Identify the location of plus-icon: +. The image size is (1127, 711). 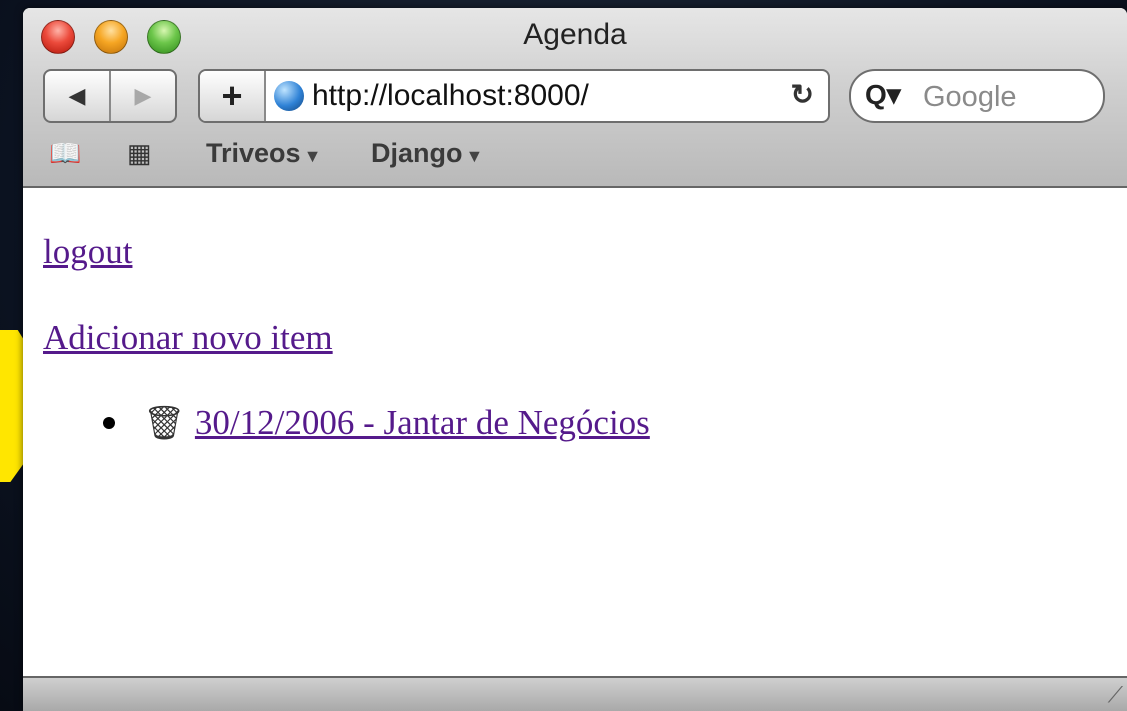
(232, 95).